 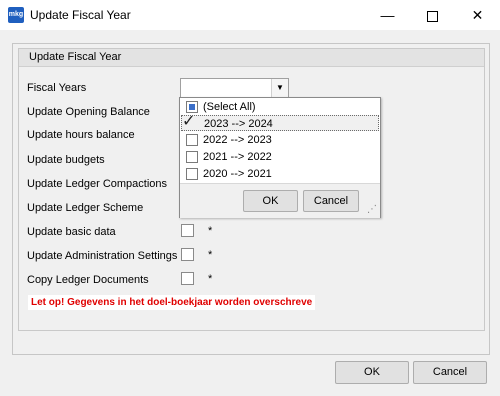 What do you see at coordinates (280, 174) in the screenshot?
I see `option-2020-2021: 2020 --> 2021` at bounding box center [280, 174].